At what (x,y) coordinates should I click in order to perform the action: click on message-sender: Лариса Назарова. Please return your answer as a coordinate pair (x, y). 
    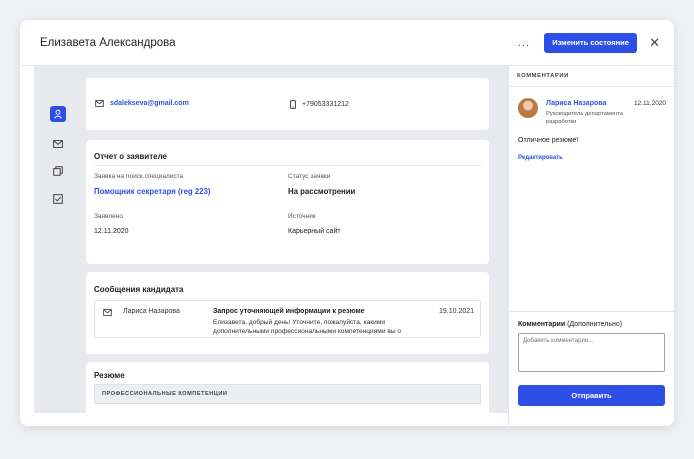
    Looking at the image, I should click on (151, 311).